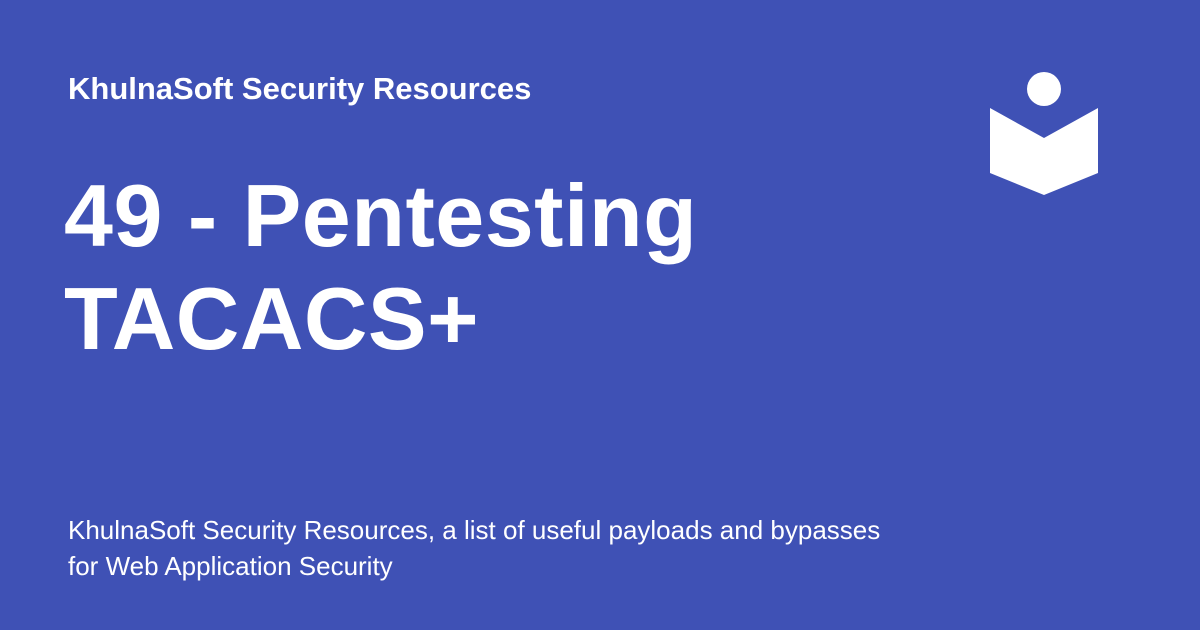 This screenshot has width=1200, height=630. I want to click on reader-book-icon, so click(1045, 134).